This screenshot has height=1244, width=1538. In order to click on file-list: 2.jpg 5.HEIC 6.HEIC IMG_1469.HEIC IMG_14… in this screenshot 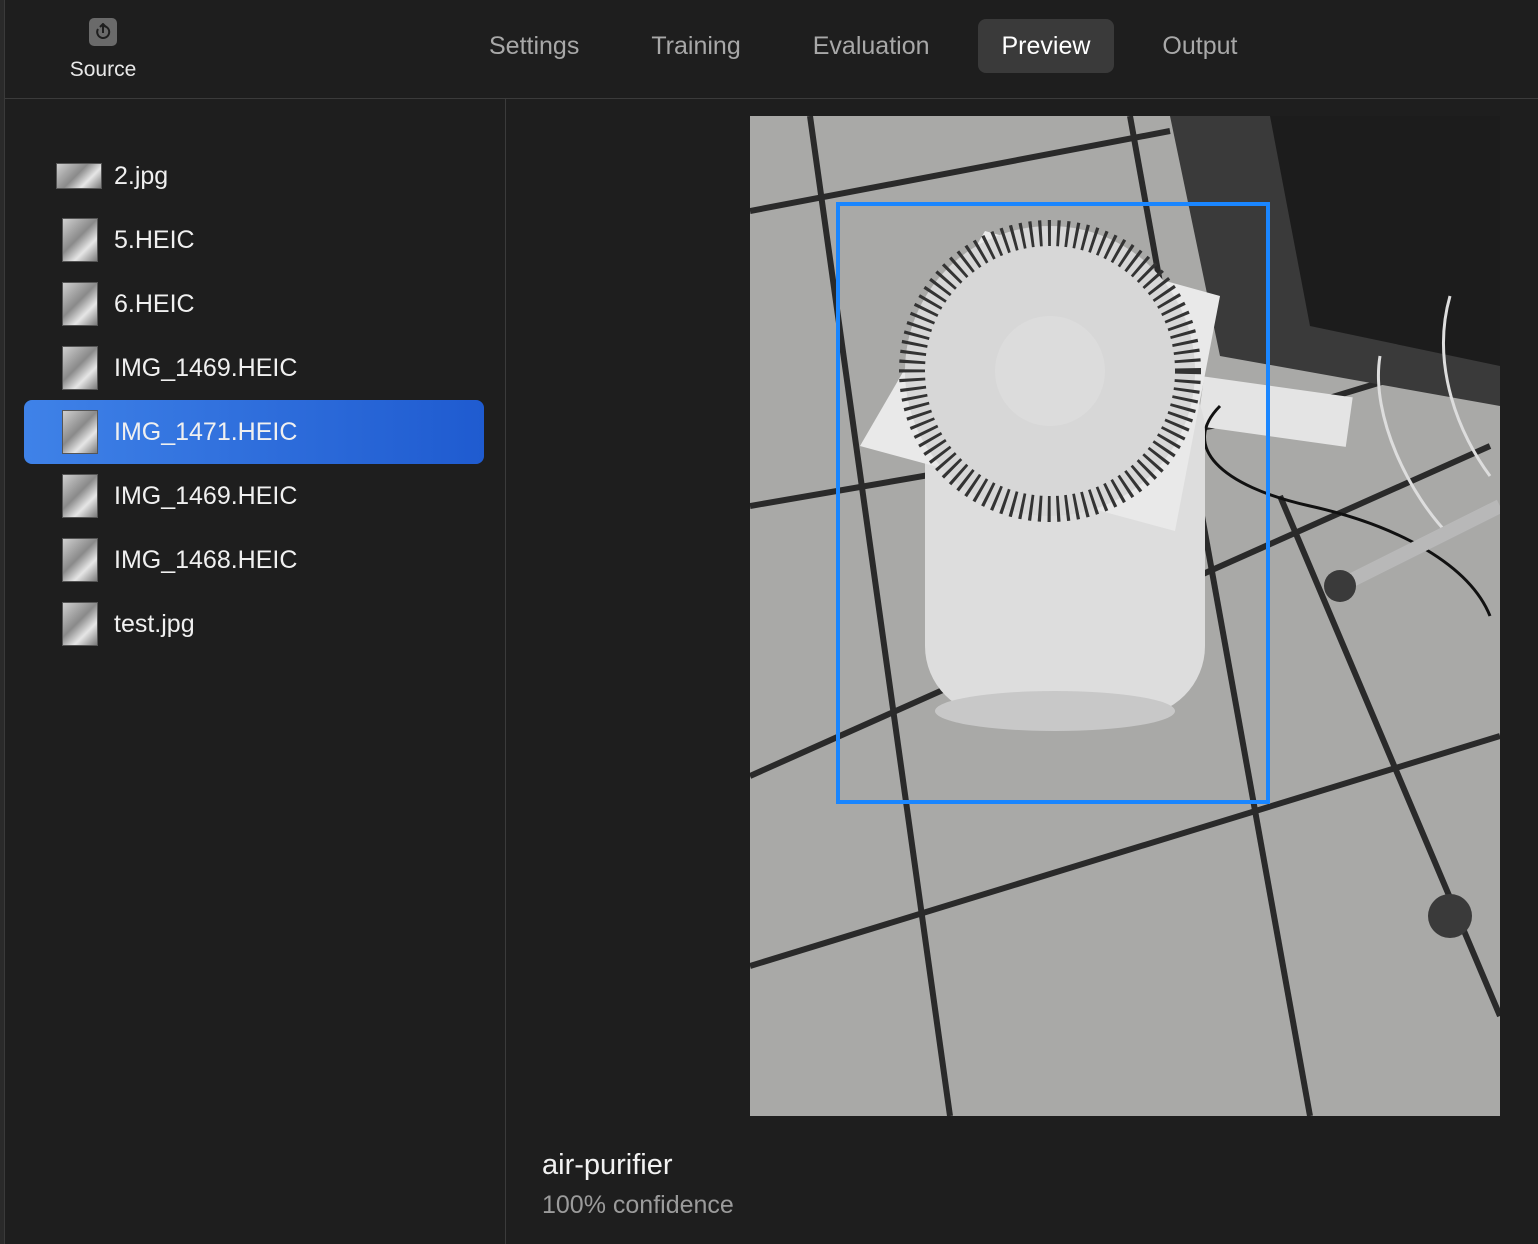, I will do `click(254, 400)`.